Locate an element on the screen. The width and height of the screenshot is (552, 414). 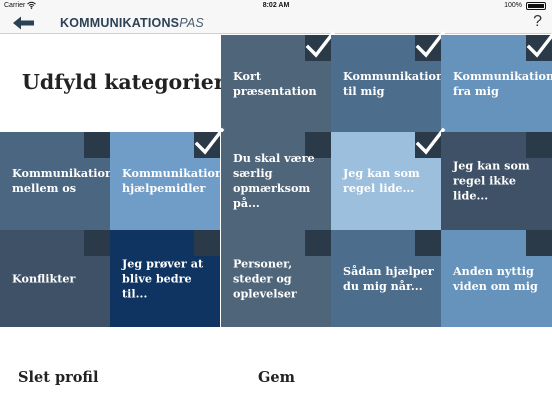
category-label: Anden nyttig viden om mig is located at coordinates (495, 278).